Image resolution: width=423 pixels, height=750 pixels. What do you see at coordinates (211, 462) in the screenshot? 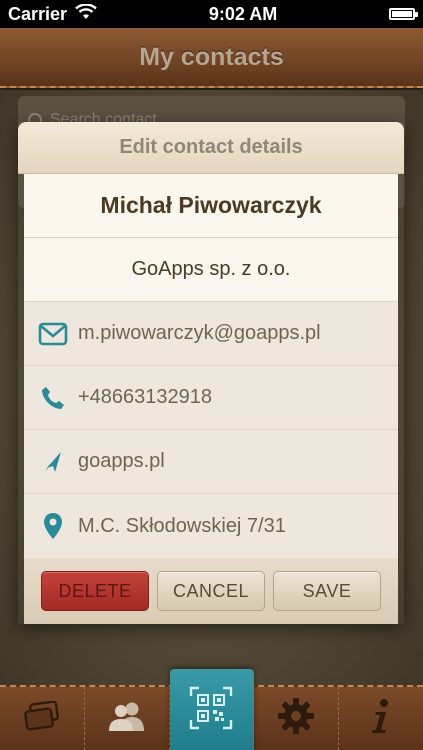
I see `website-field: goapps.pl` at bounding box center [211, 462].